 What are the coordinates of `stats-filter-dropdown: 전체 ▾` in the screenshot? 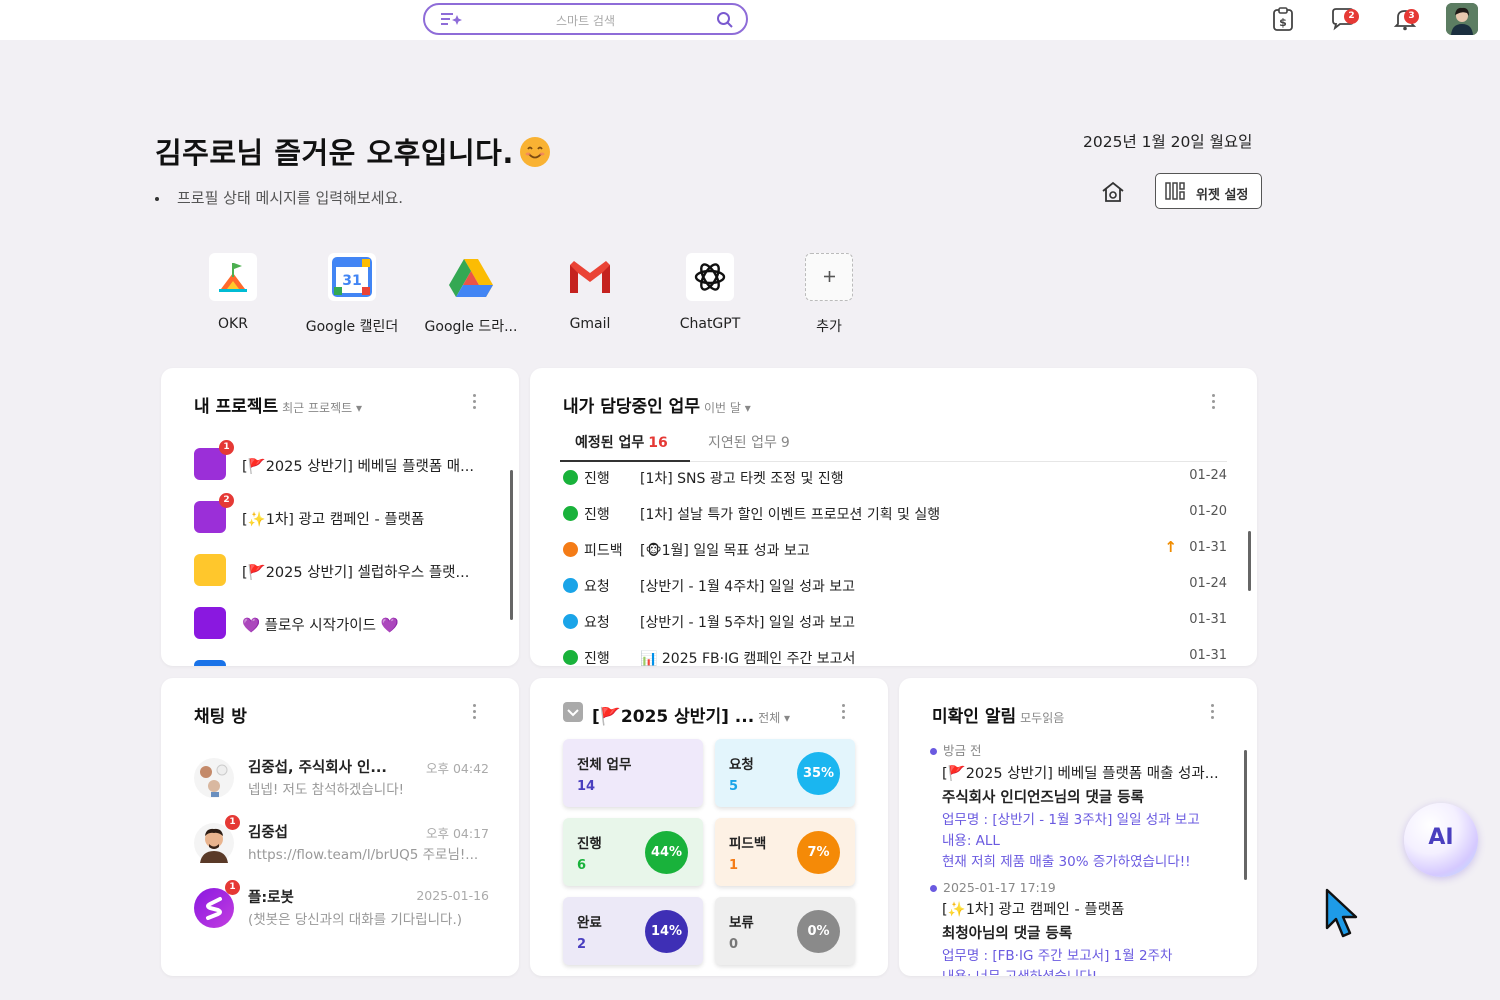 It's located at (774, 718).